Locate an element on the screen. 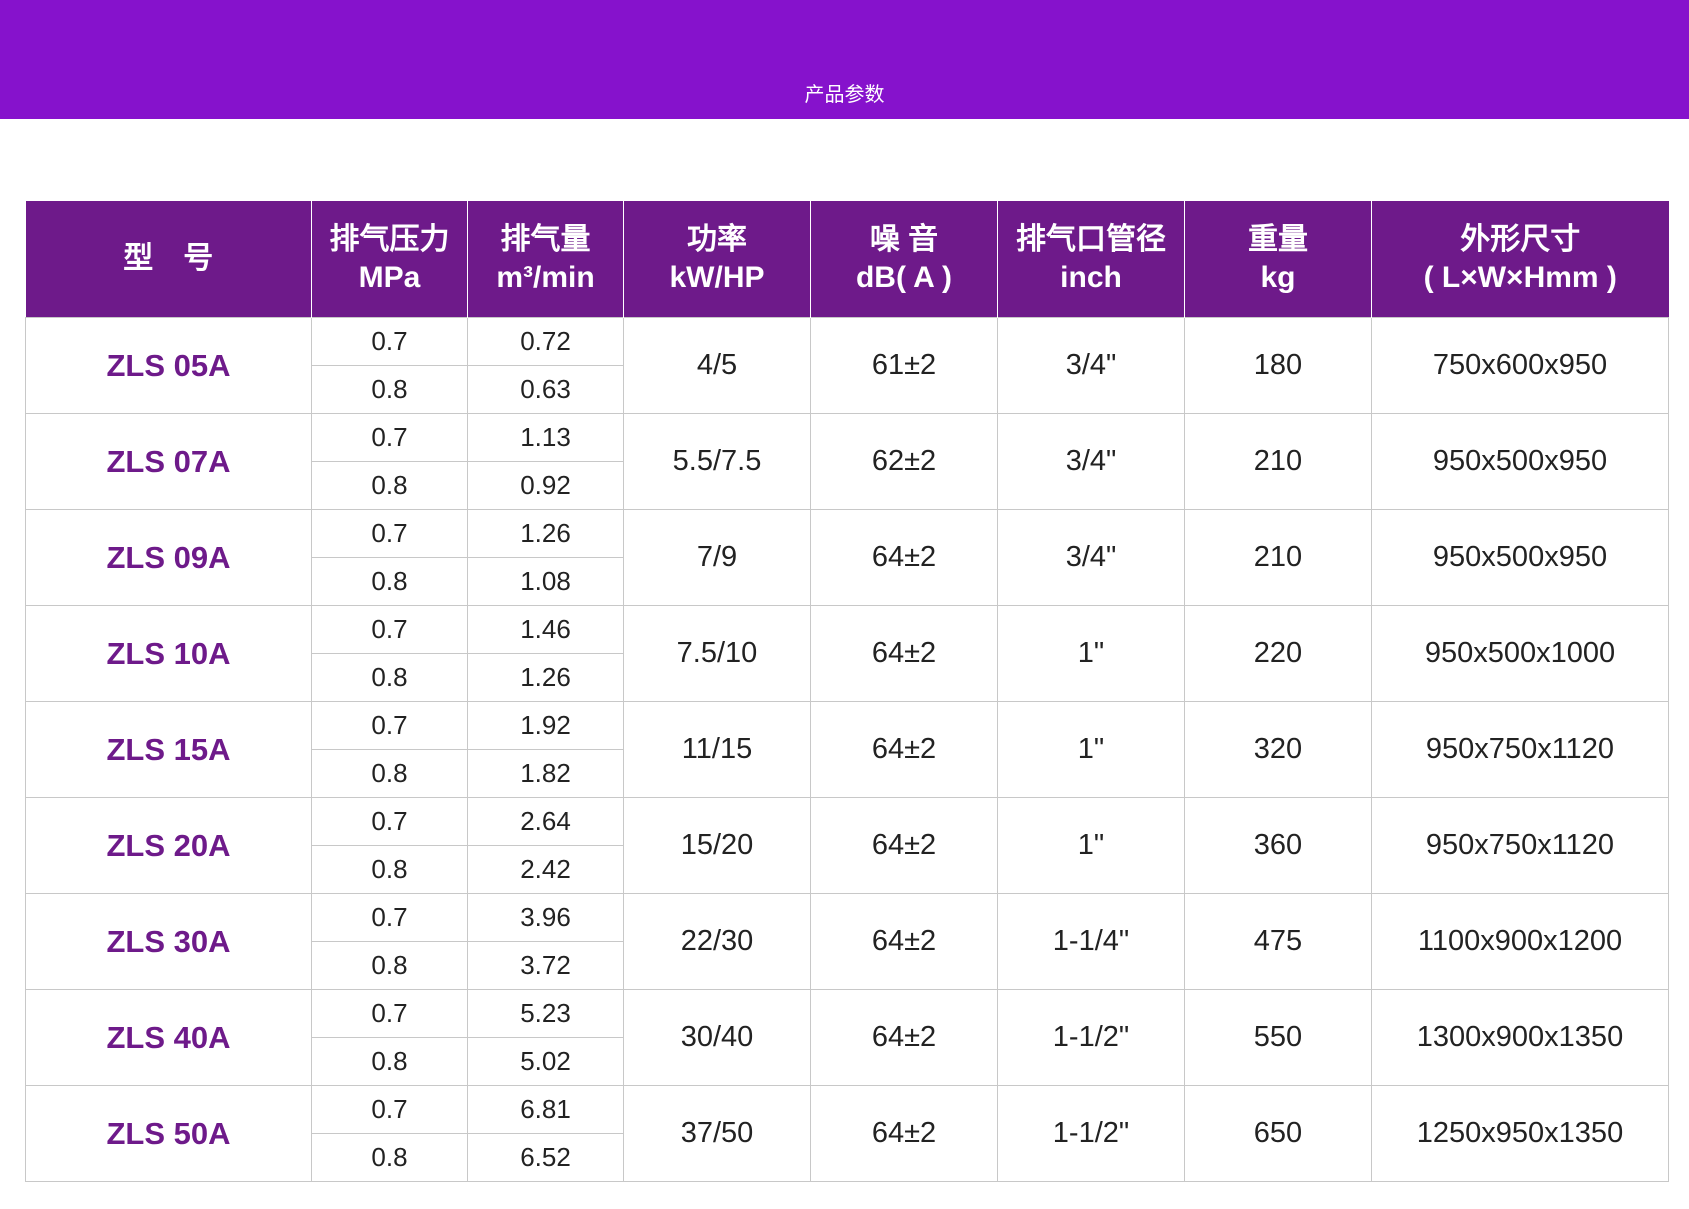  header-label: 重量 is located at coordinates (1278, 239).